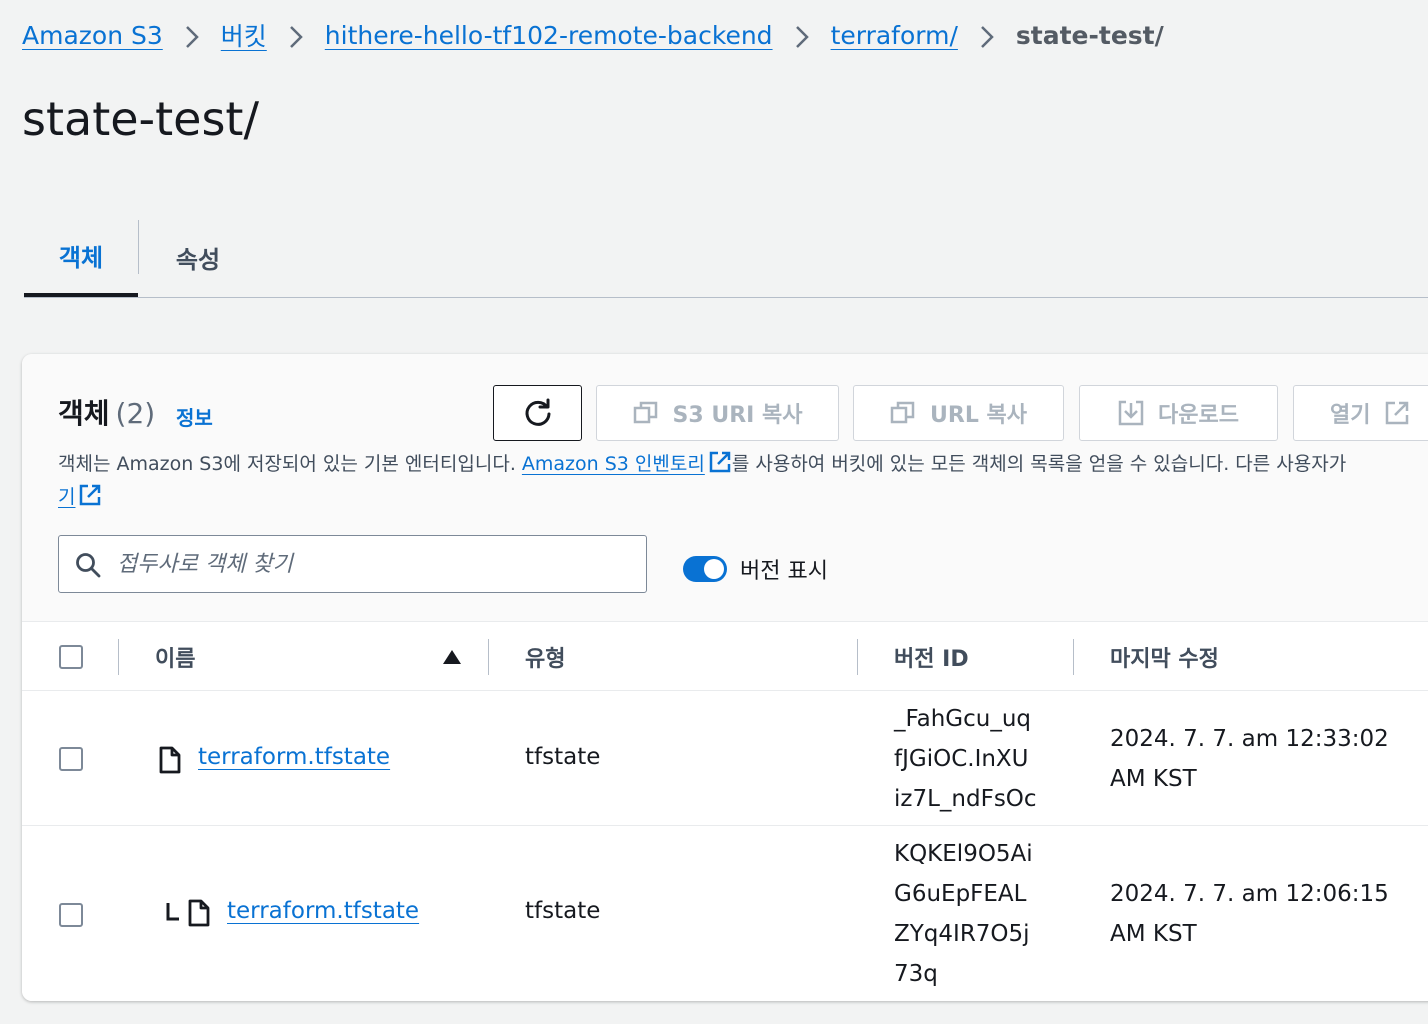 The height and width of the screenshot is (1024, 1428). I want to click on version-id: _FahGcu_uq fJGiOC.InXU iz7L_ndFsOc, so click(965, 759).